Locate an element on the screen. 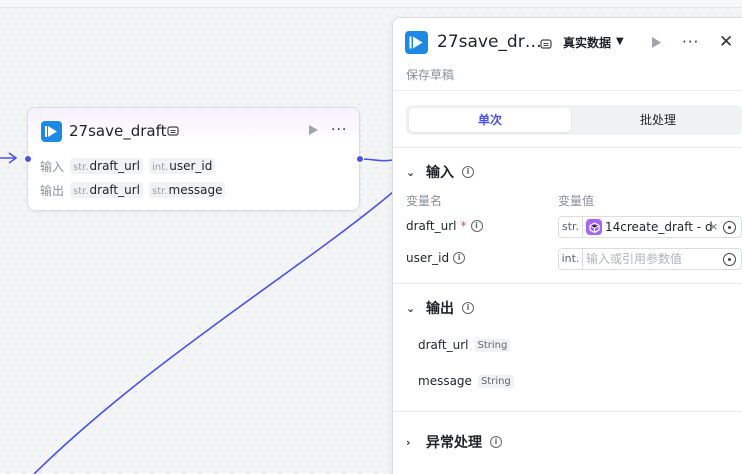 This screenshot has height=474, width=742. node-output-param: str. message is located at coordinates (187, 190).